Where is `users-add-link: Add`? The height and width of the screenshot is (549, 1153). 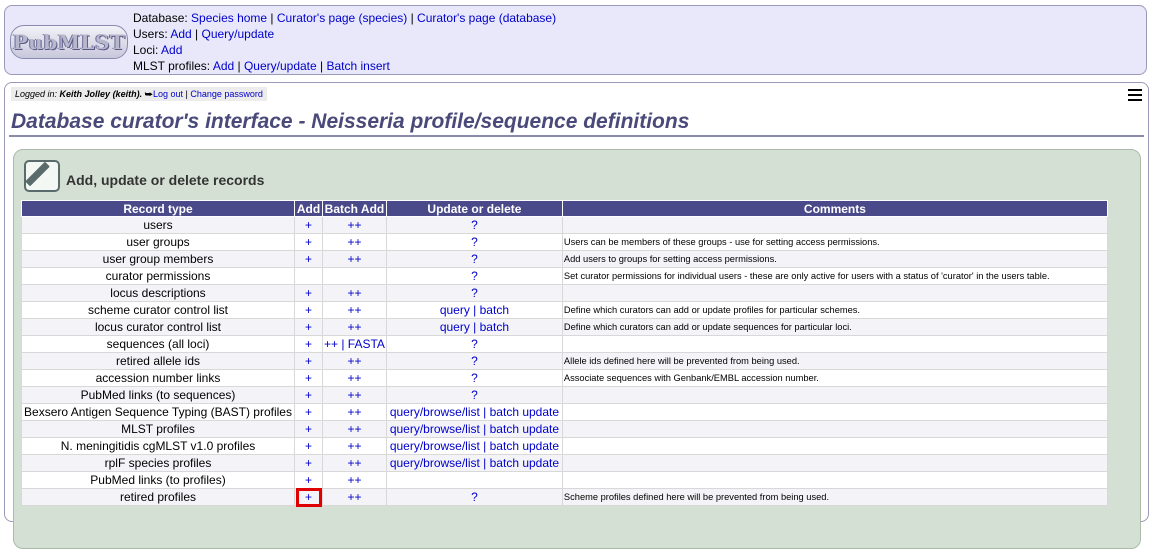
users-add-link: Add is located at coordinates (180, 34).